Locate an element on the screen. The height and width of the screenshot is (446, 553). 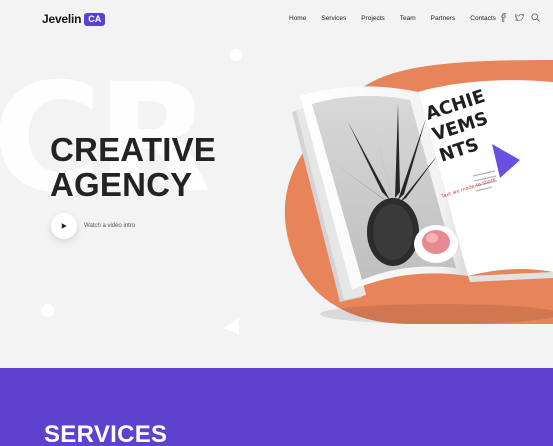
nav-item-services: Services is located at coordinates (333, 18).